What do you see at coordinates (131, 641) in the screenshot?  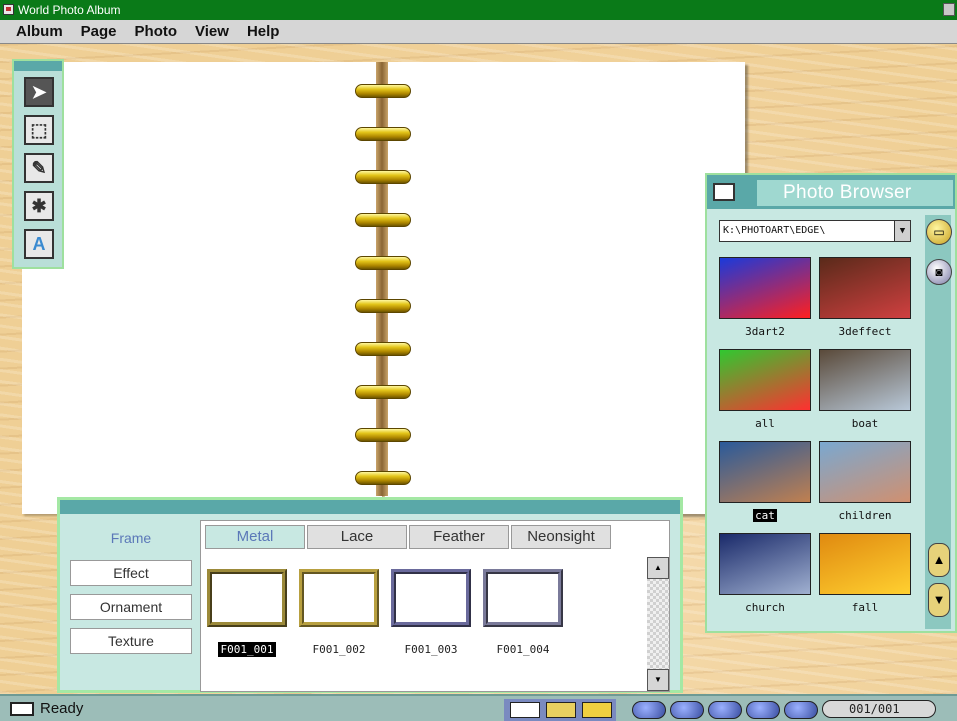 I see `category-texture: Texture` at bounding box center [131, 641].